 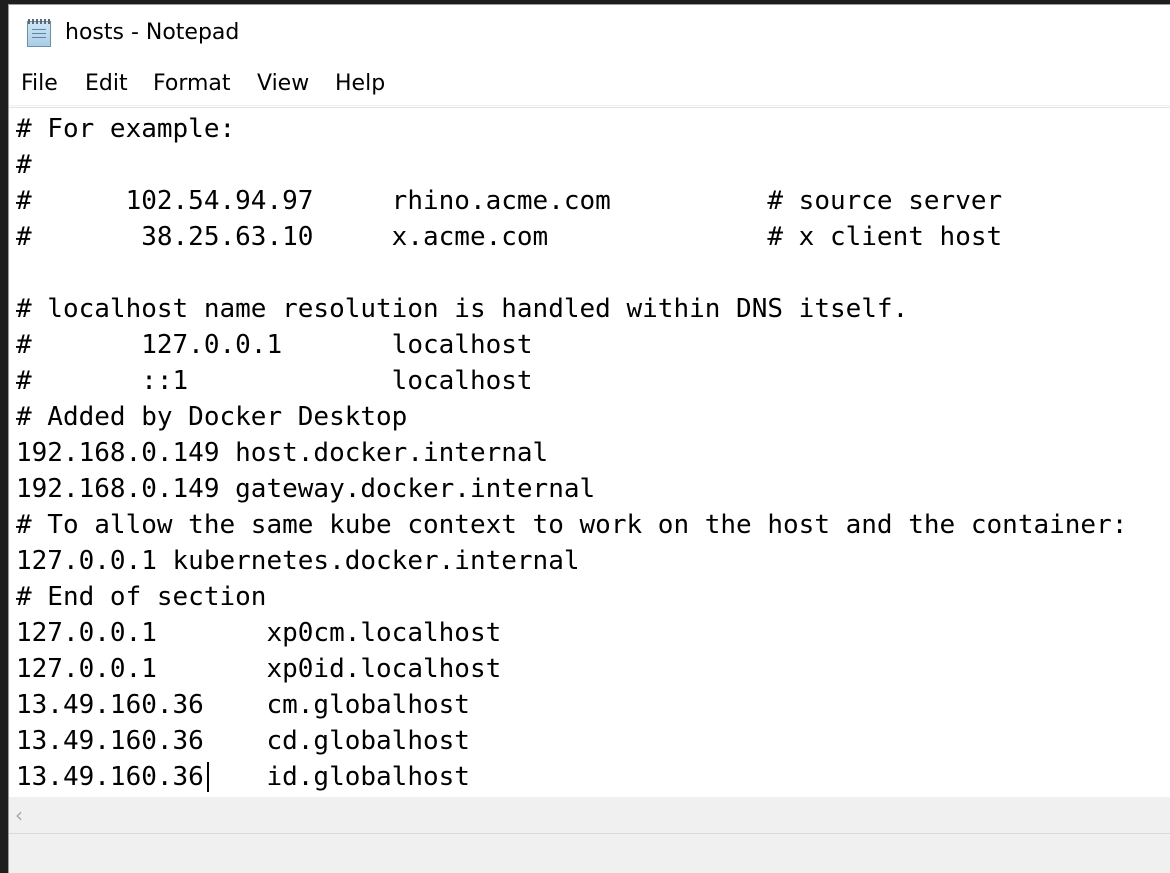 I want to click on text-line: # 38.25.63.10 x.acme.com # x client host, so click(x=509, y=237).